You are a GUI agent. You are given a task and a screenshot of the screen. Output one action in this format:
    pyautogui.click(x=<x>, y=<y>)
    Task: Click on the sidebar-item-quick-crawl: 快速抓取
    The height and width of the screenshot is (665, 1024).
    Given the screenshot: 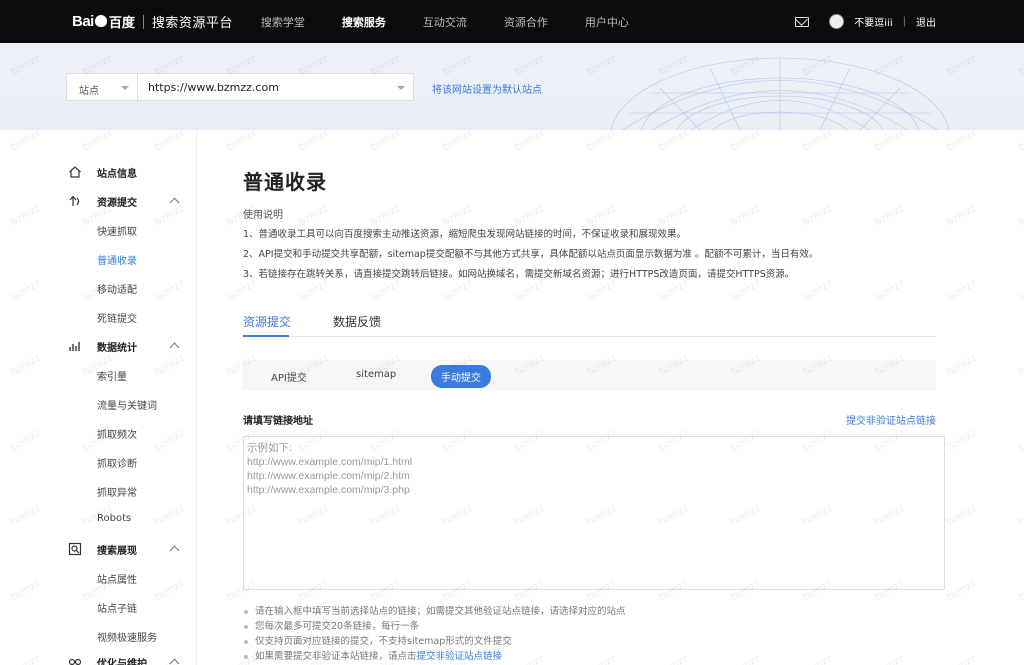 What is the action you would take?
    pyautogui.click(x=117, y=230)
    